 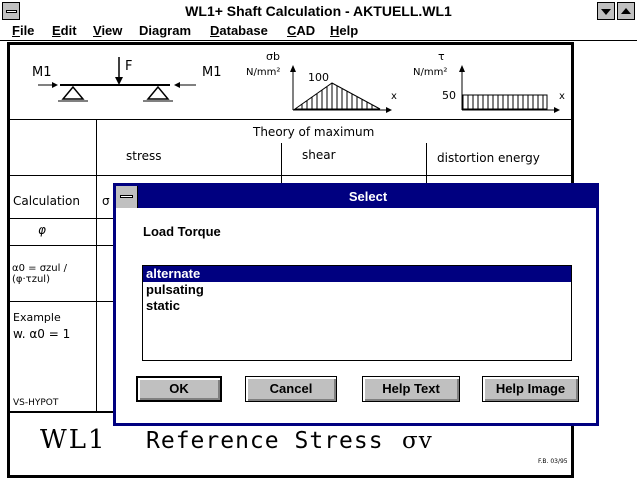 What do you see at coordinates (417, 441) in the screenshot?
I see `sigma-v-label: σv` at bounding box center [417, 441].